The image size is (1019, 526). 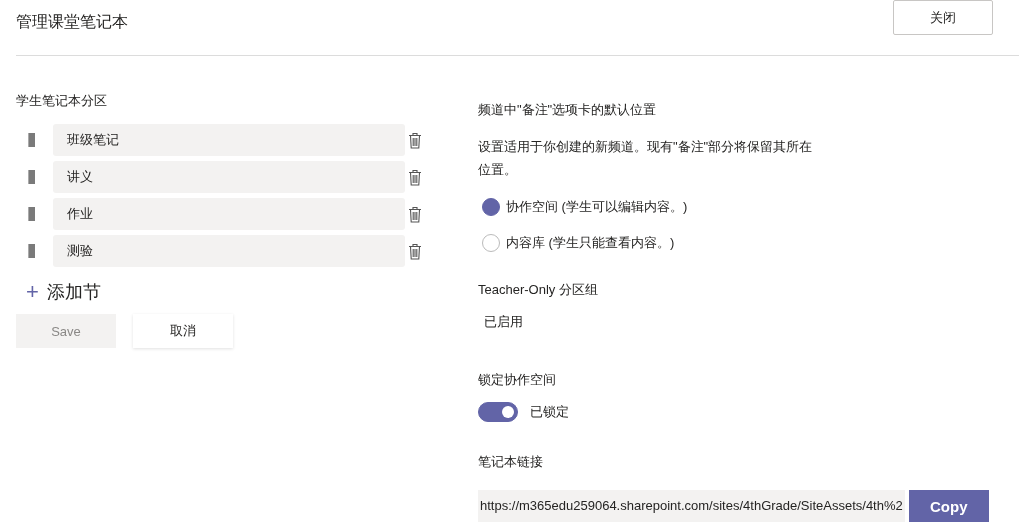 I want to click on cancel-button: 取消, so click(x=183, y=331).